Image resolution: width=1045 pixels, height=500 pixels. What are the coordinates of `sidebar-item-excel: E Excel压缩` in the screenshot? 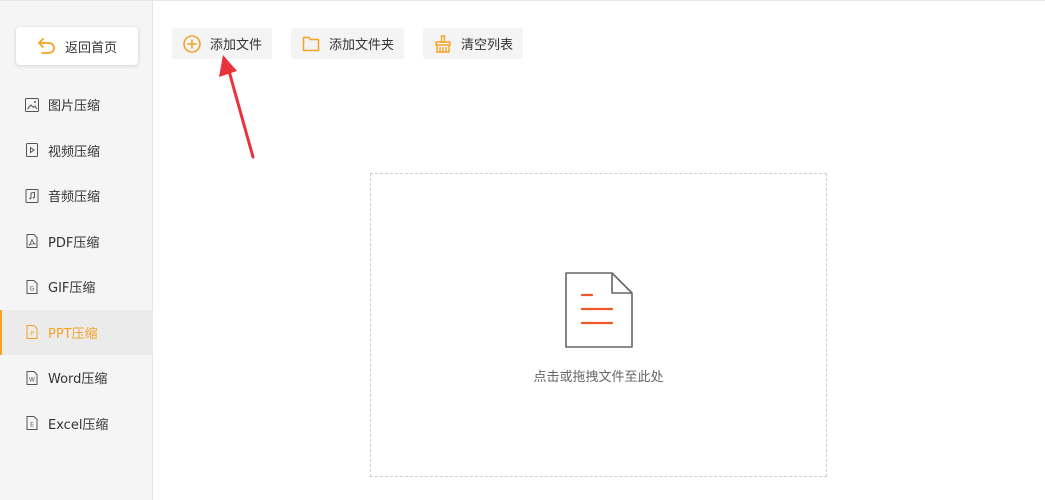 It's located at (76, 424).